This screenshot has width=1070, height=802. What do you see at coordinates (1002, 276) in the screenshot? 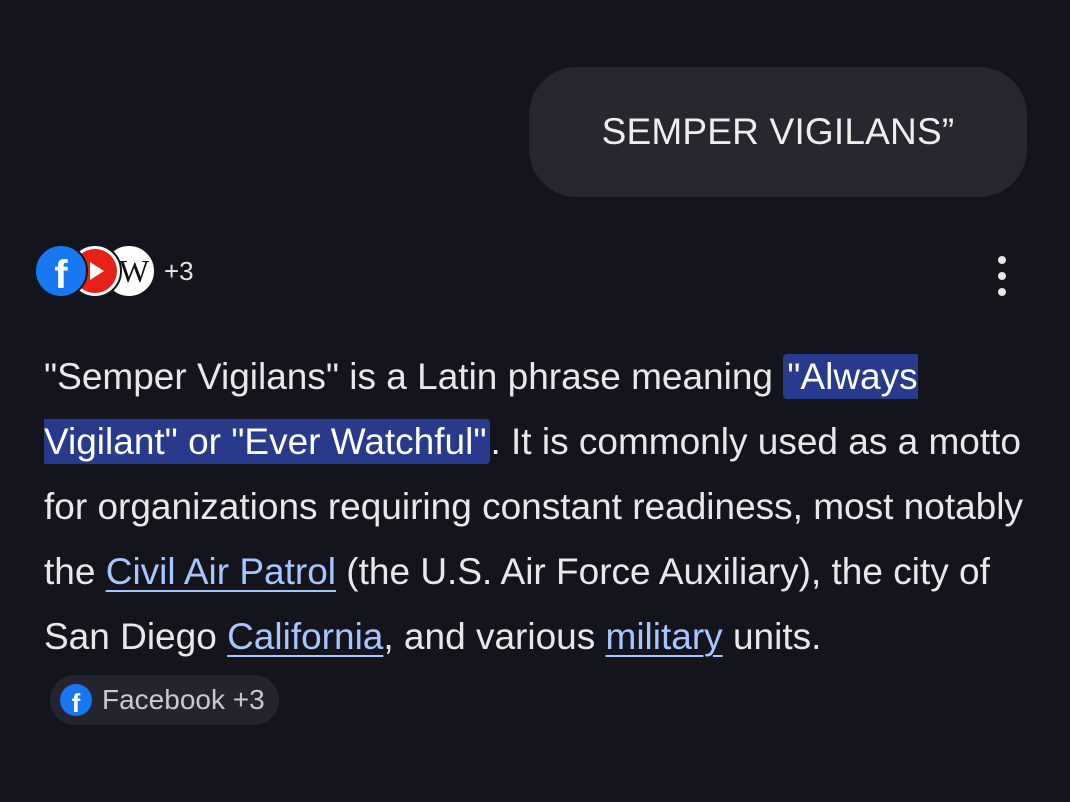
I see `more-options-icon` at bounding box center [1002, 276].